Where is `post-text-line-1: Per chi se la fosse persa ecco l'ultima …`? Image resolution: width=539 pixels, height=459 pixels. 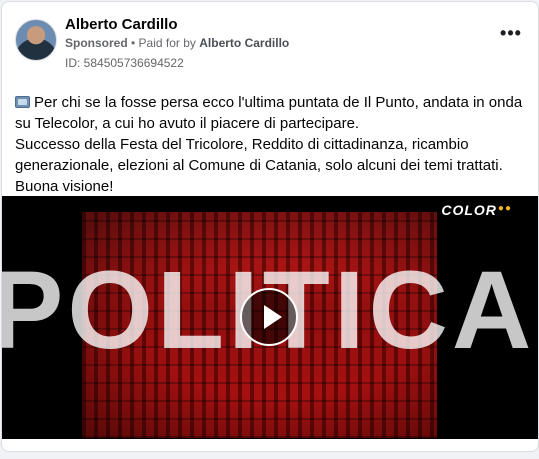 post-text-line-1: Per chi se la fosse persa ecco l'ultima … is located at coordinates (269, 113).